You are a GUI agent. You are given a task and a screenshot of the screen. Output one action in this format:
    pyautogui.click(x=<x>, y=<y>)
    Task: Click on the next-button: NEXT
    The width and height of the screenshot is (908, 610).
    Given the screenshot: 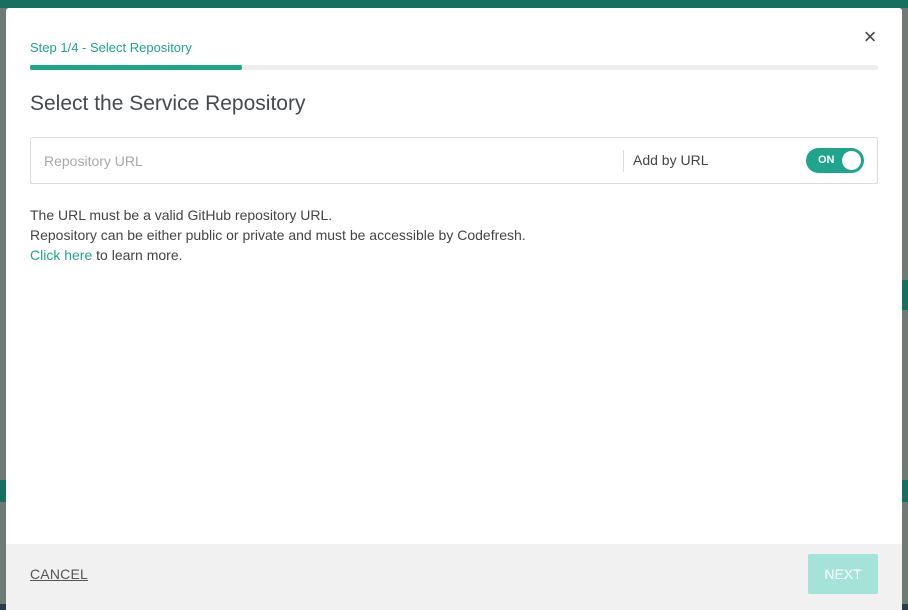 What is the action you would take?
    pyautogui.click(x=843, y=574)
    